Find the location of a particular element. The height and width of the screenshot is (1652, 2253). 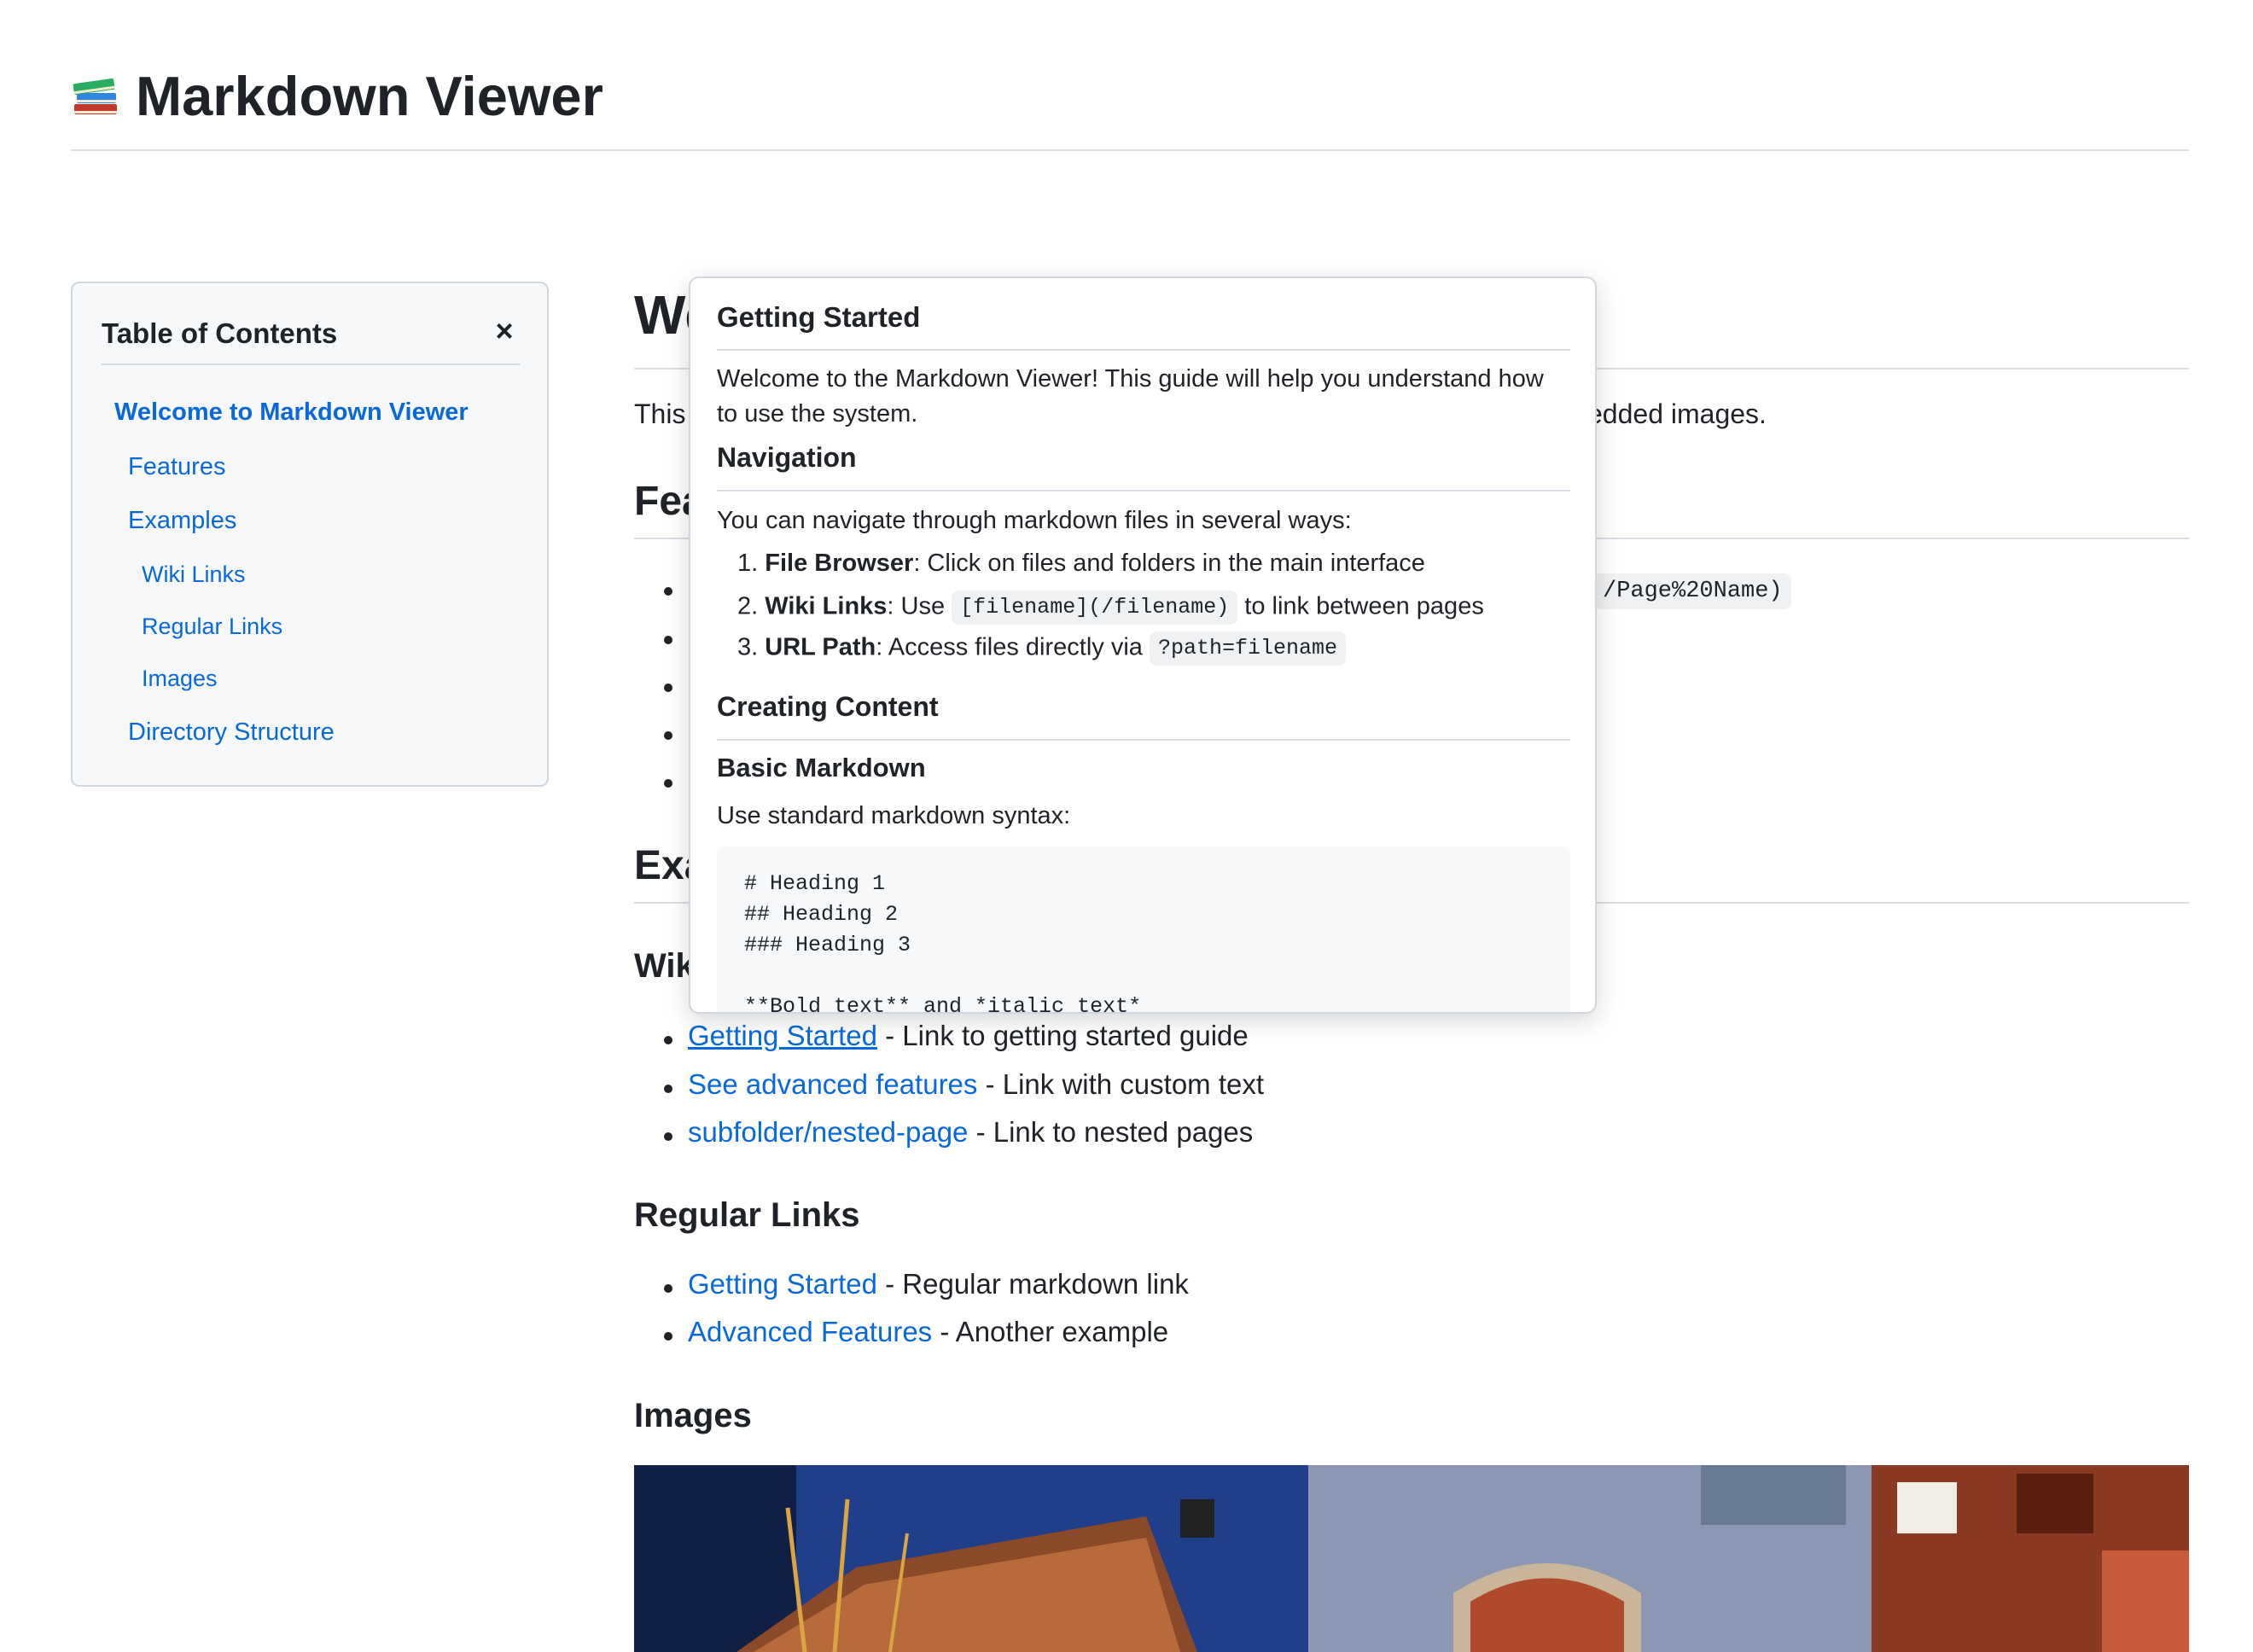

wiki-link-advanced-features: See advanced features is located at coordinates (832, 1084).